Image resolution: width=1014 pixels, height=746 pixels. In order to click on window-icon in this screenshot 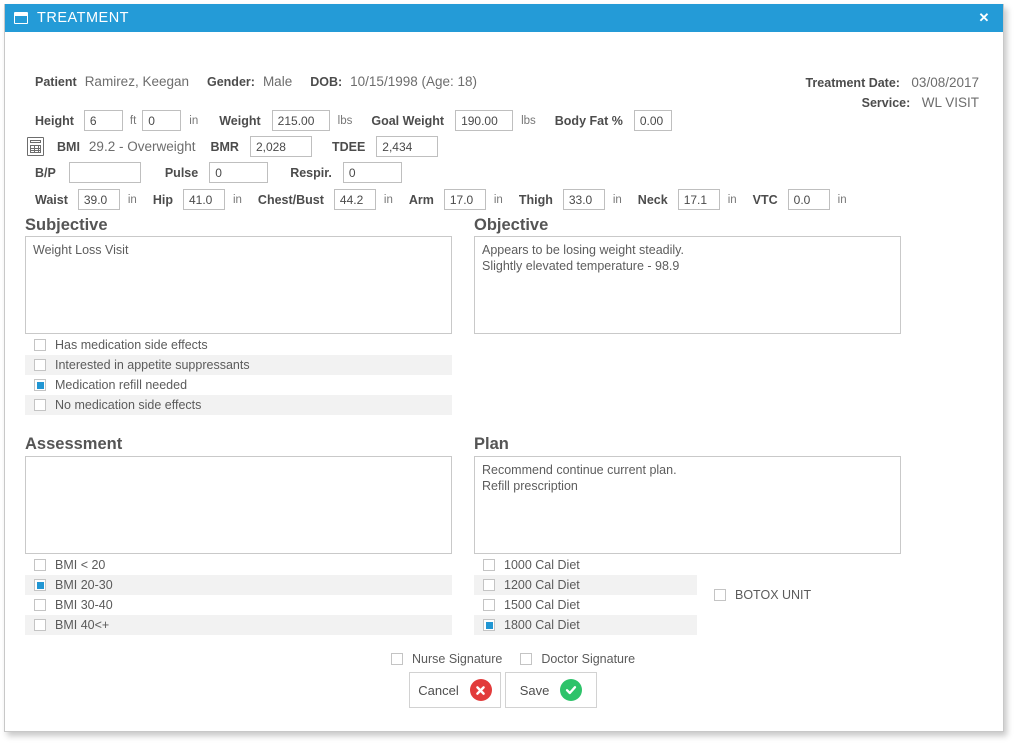, I will do `click(21, 18)`.